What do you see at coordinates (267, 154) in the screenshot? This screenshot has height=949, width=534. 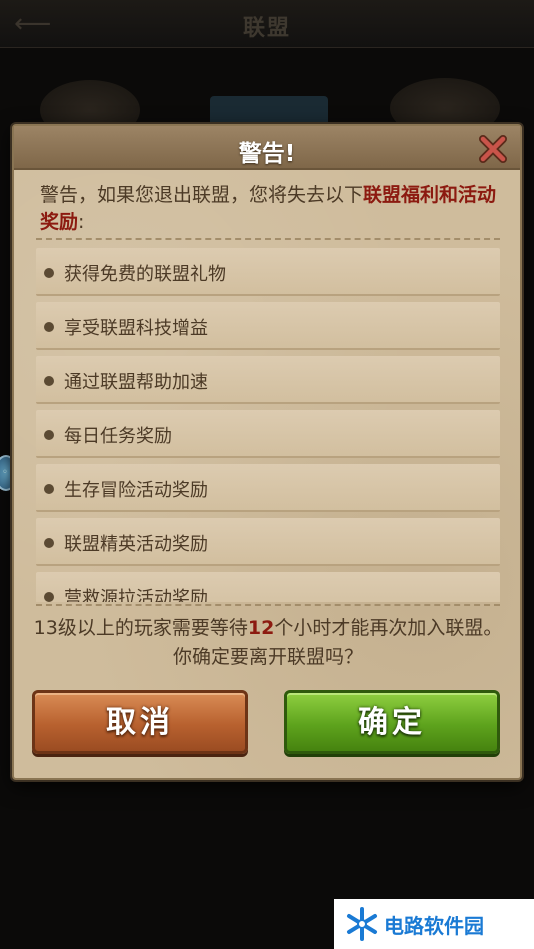 I see `dialog-title: 警告!` at bounding box center [267, 154].